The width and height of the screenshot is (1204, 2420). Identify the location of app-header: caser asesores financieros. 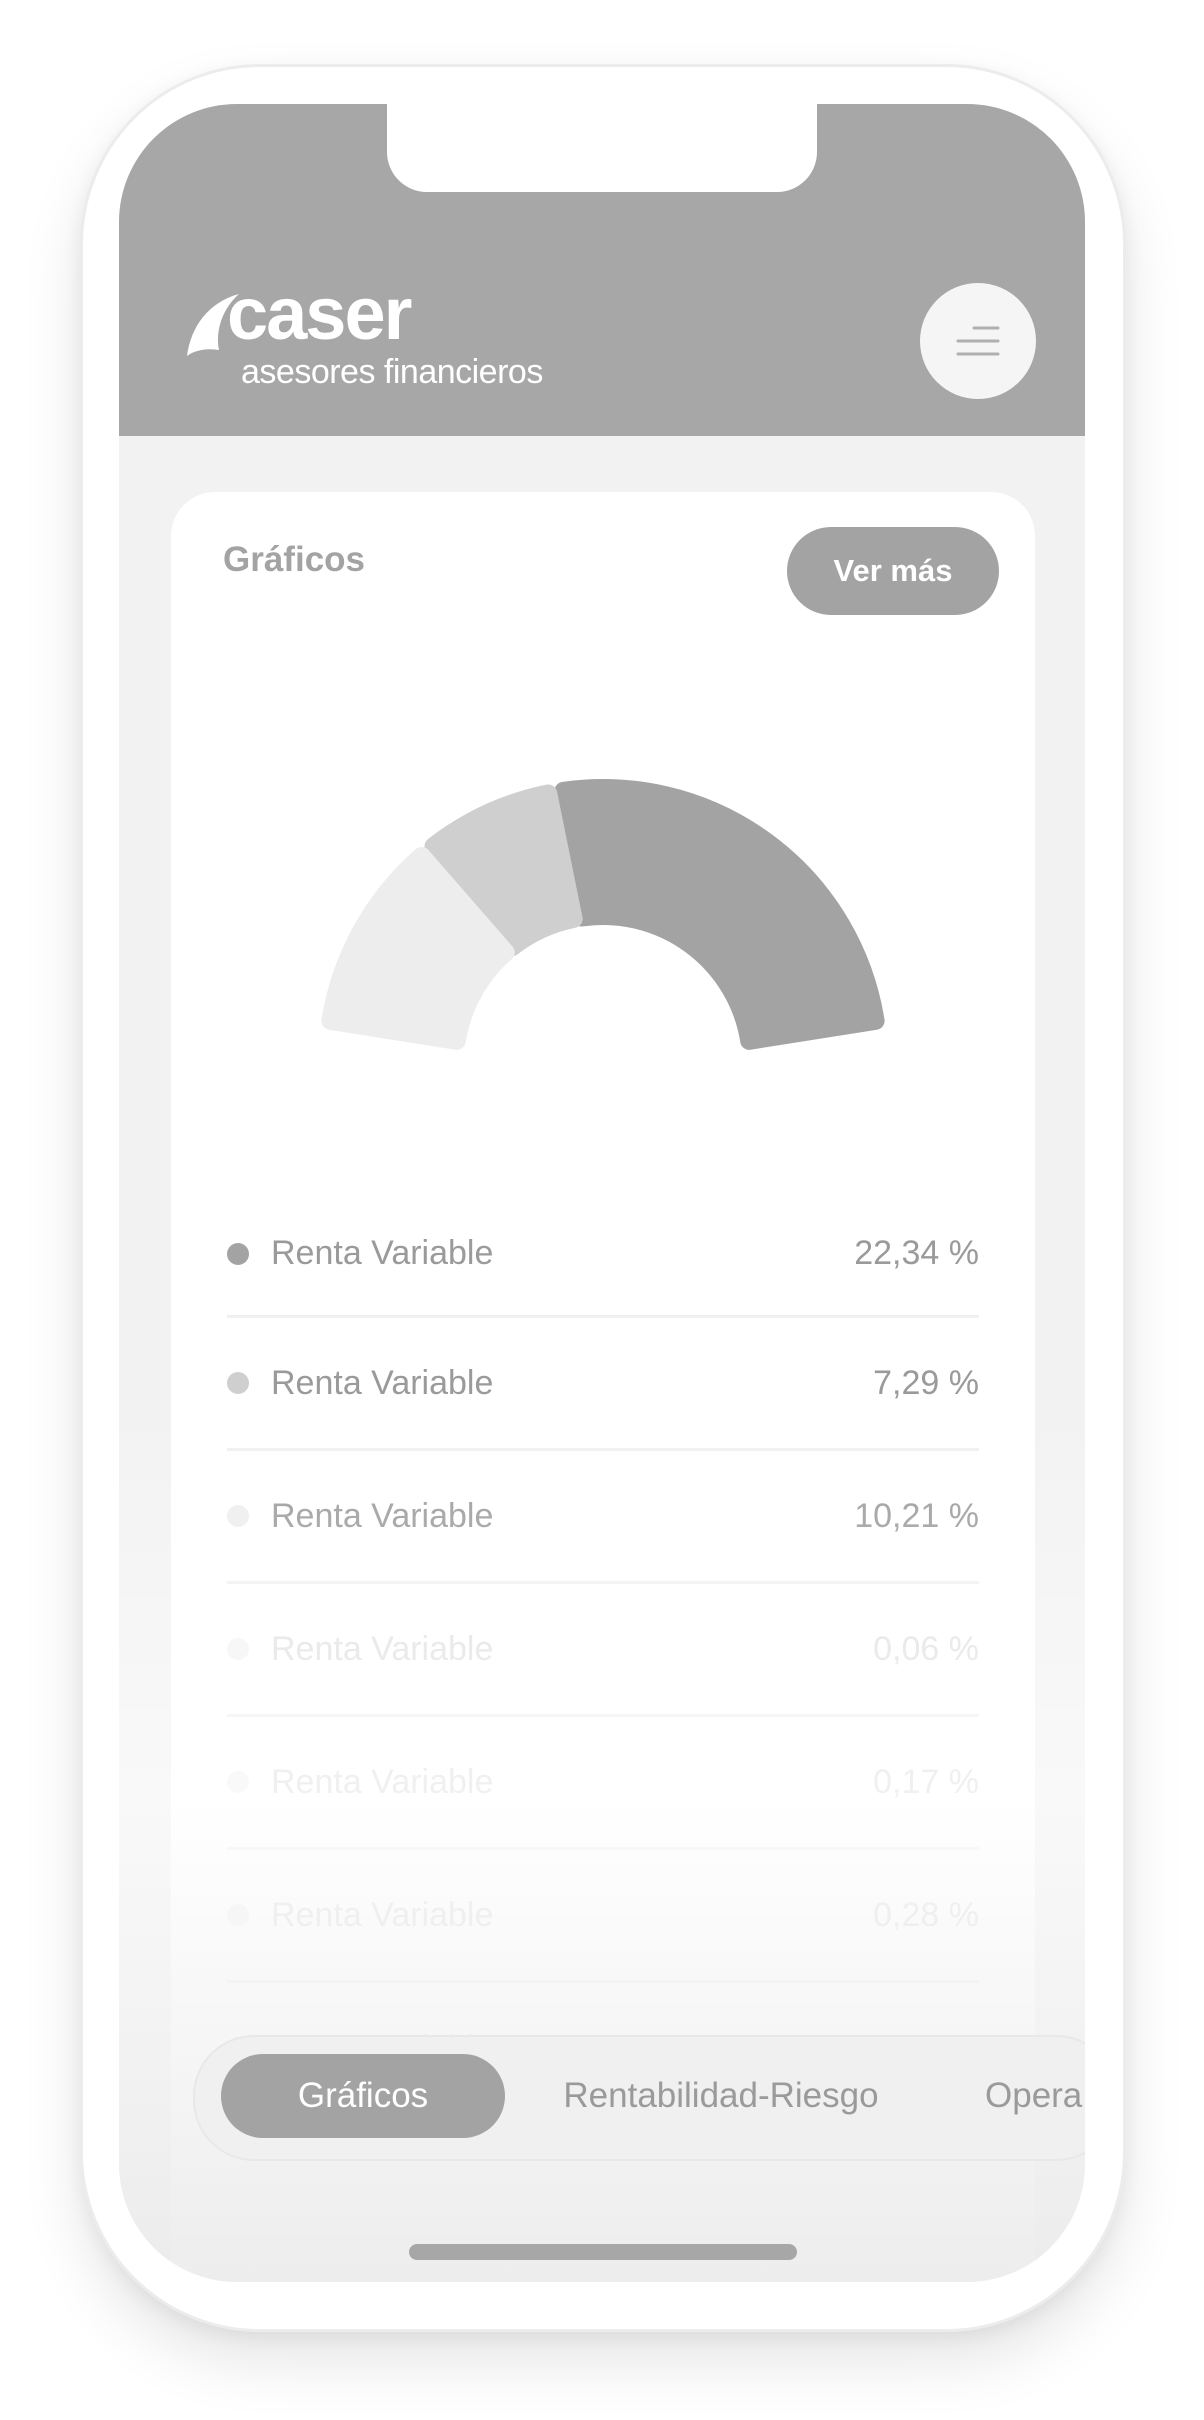
(602, 270).